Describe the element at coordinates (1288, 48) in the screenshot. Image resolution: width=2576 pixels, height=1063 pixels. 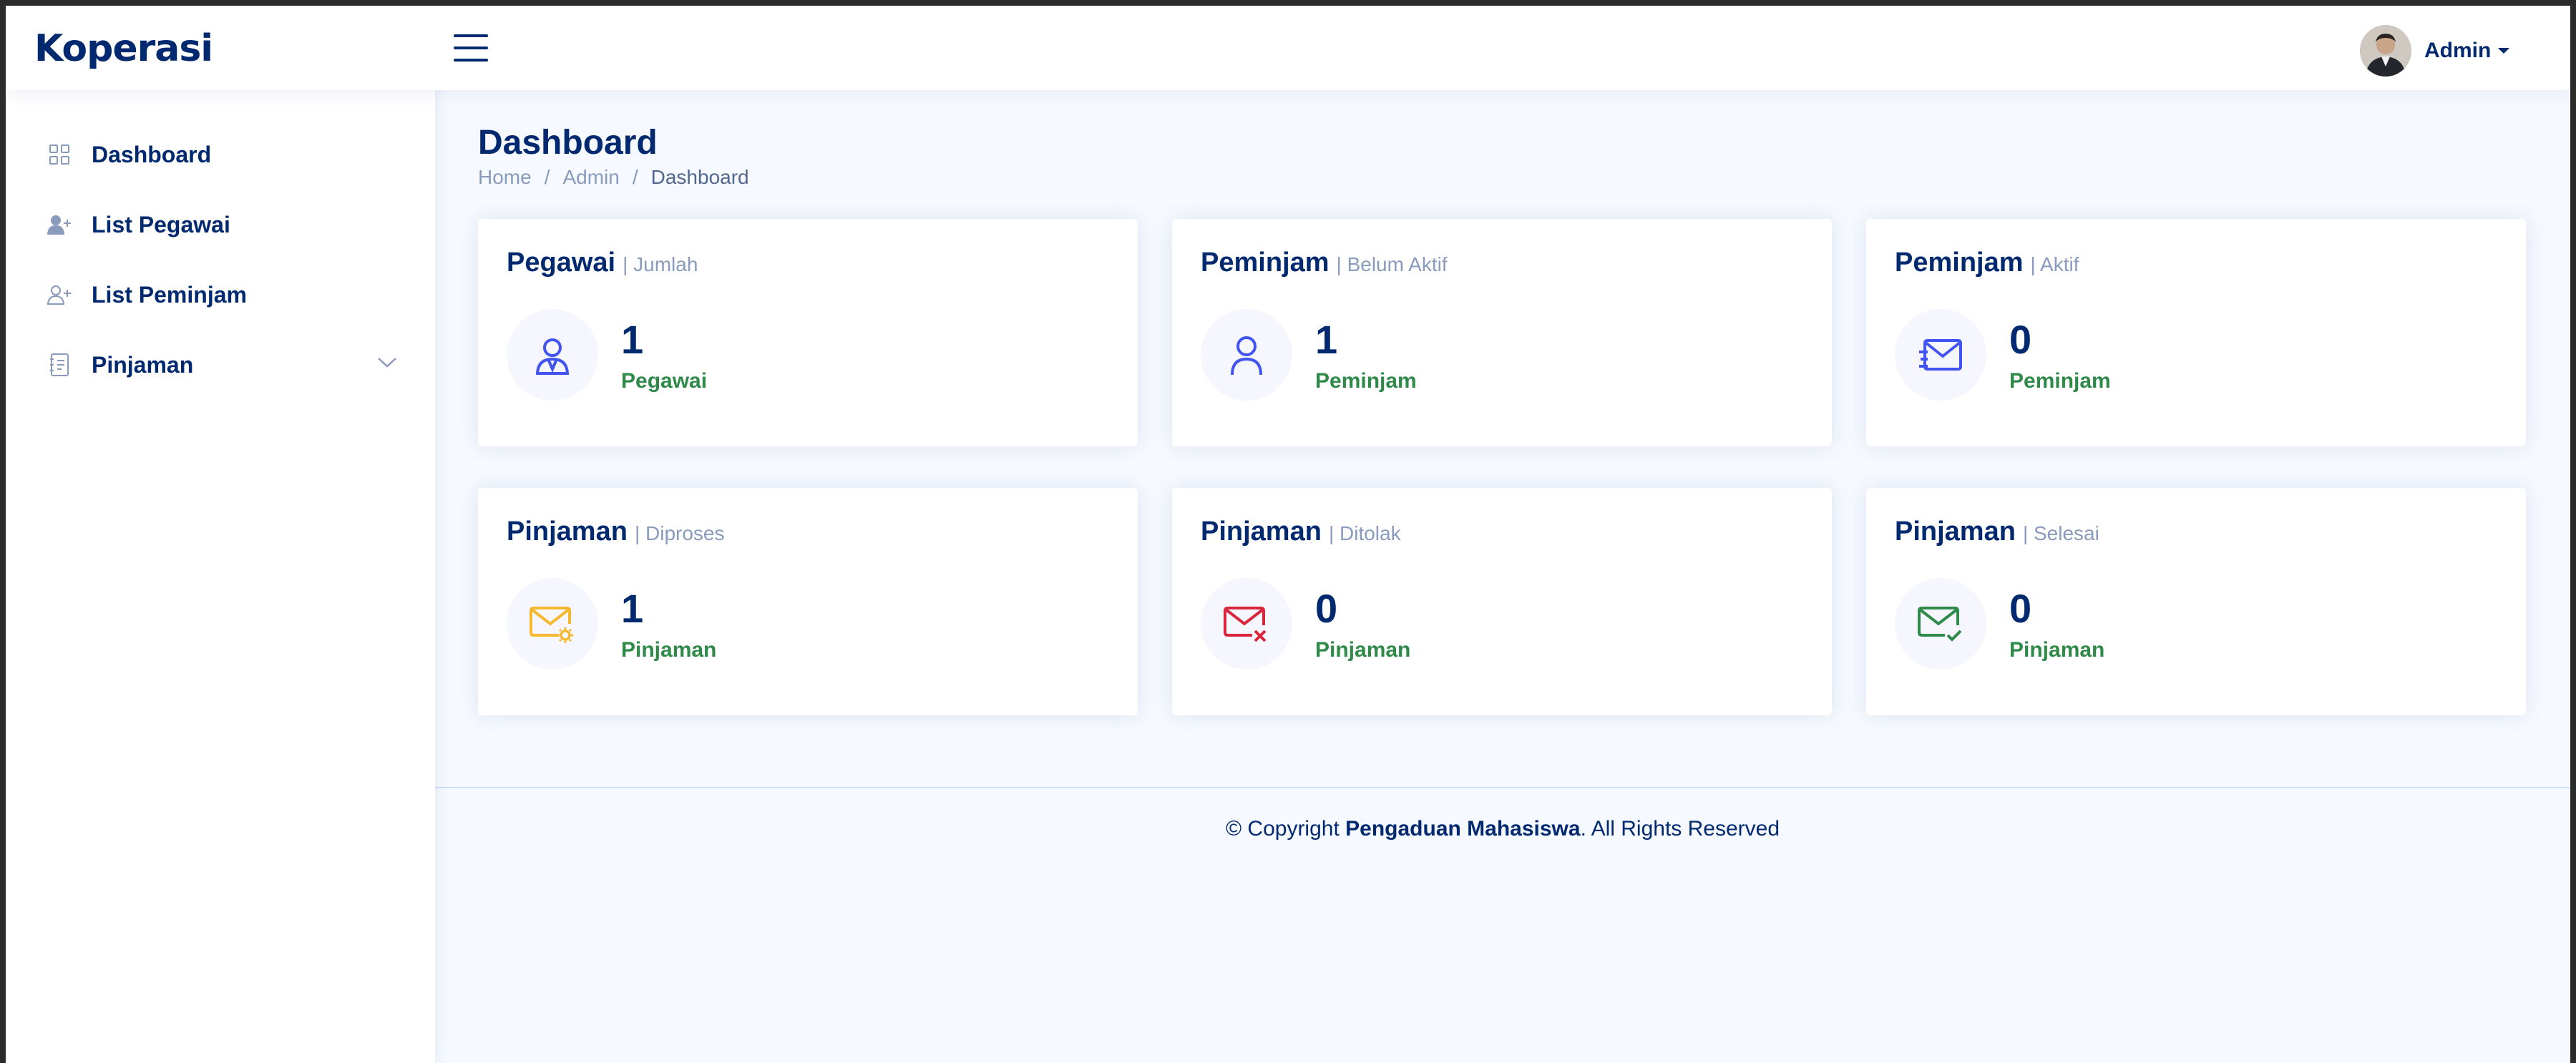
I see `top-header: Koperasi Admin` at that location.